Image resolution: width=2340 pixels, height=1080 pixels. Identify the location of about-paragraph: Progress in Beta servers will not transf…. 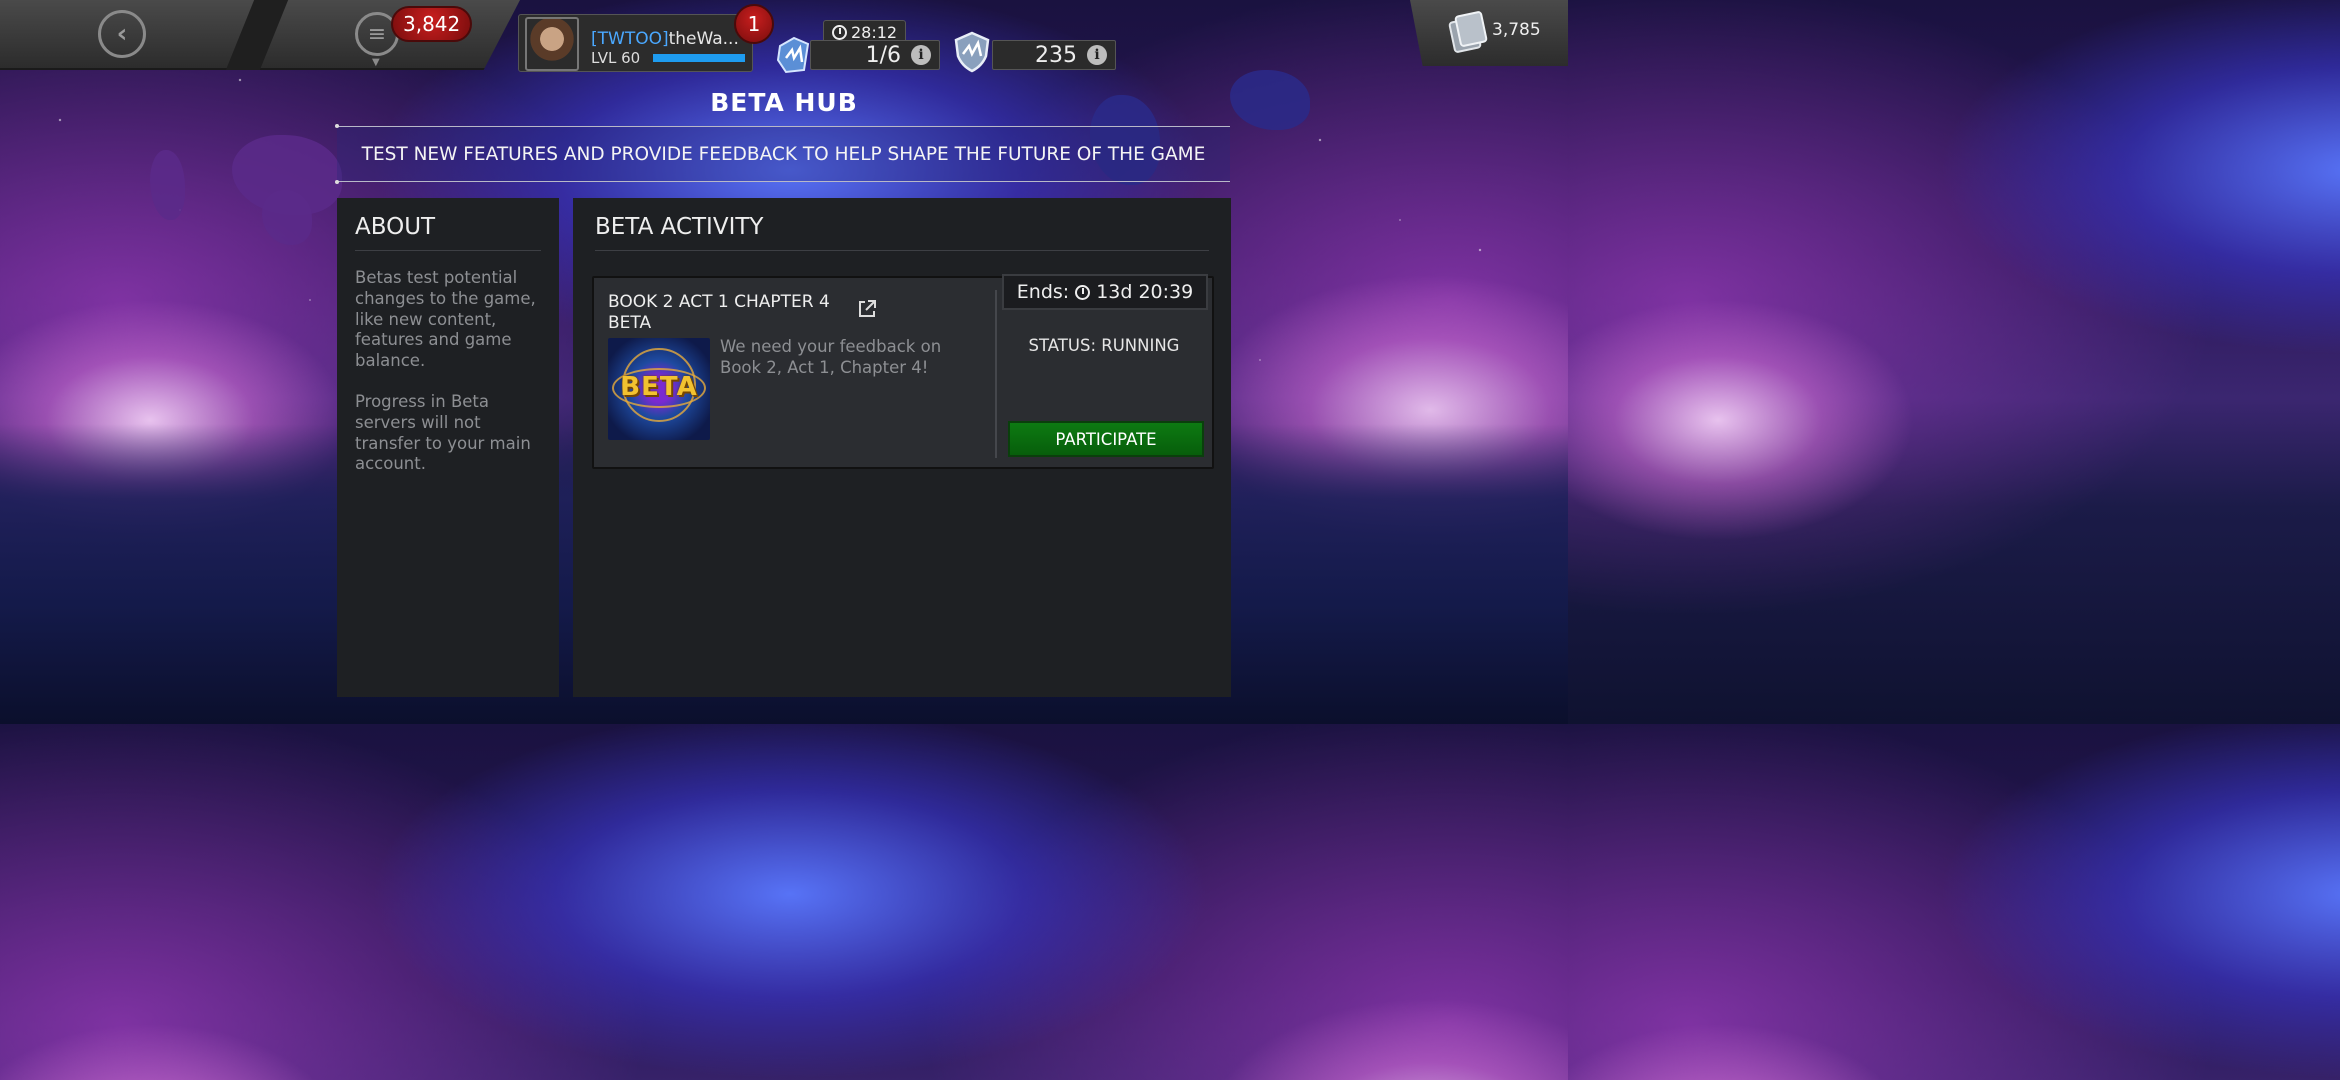
(443, 432).